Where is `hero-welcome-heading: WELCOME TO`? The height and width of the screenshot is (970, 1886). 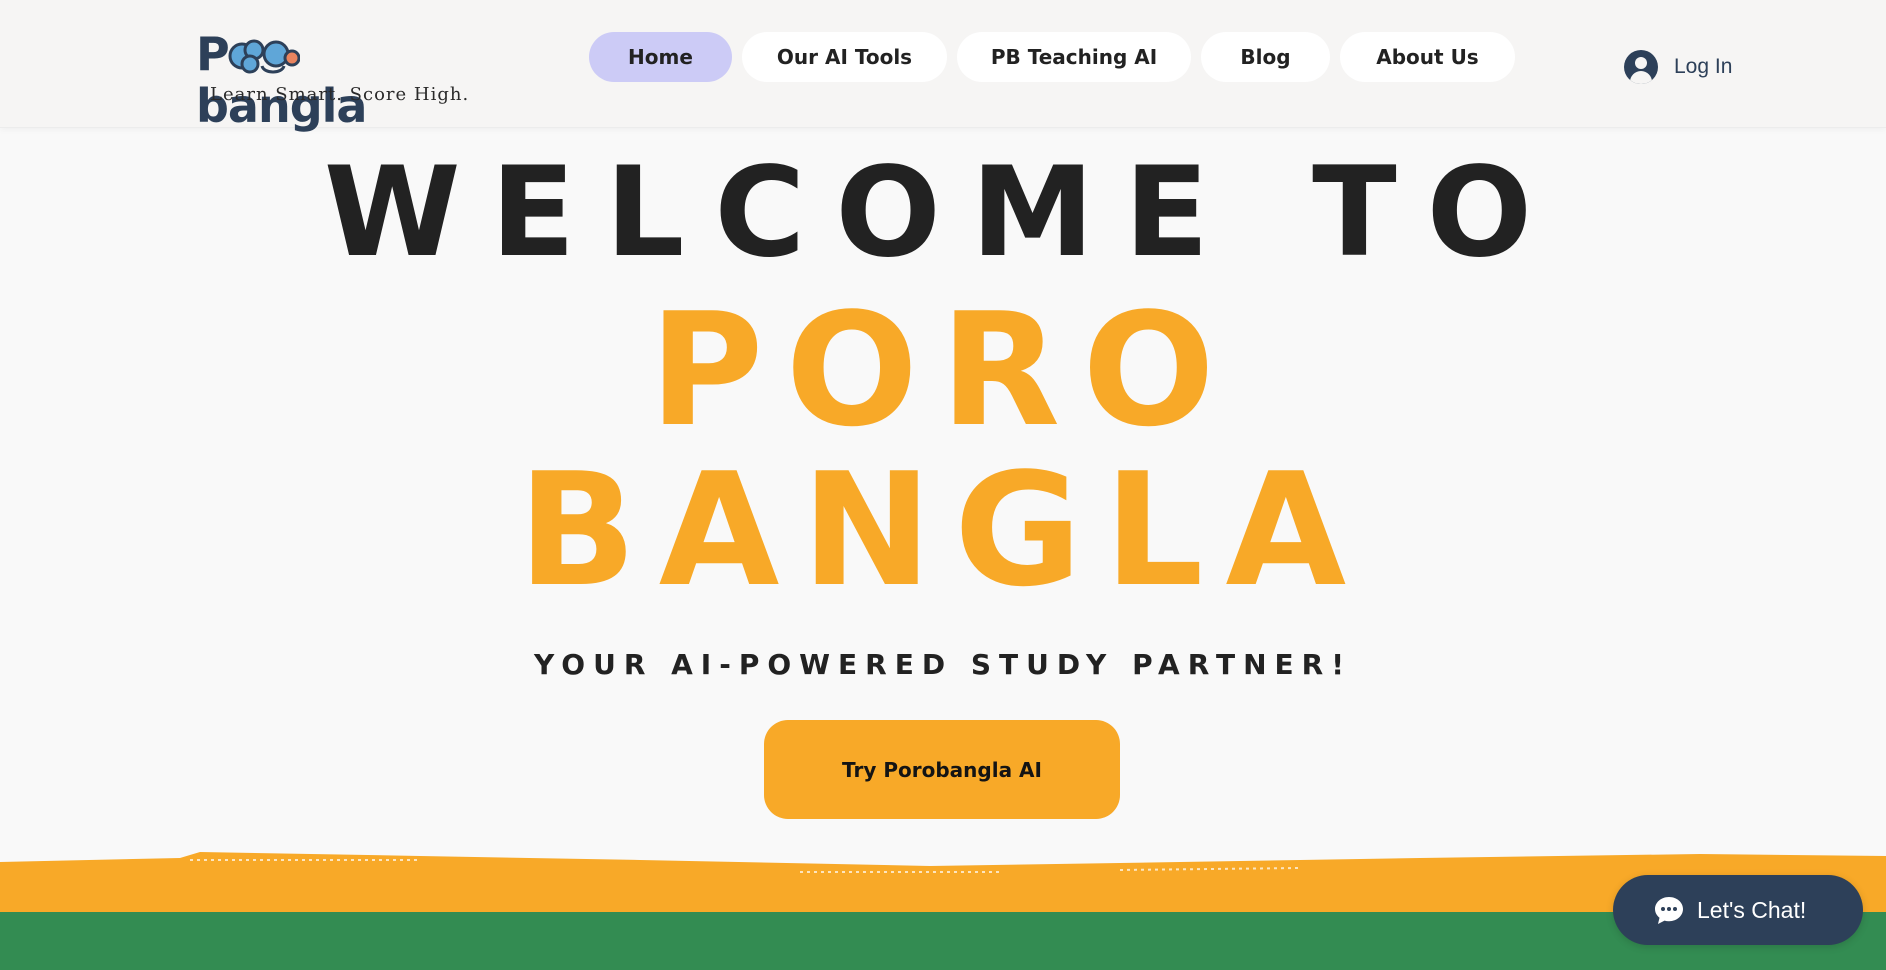 hero-welcome-heading: WELCOME TO is located at coordinates (943, 213).